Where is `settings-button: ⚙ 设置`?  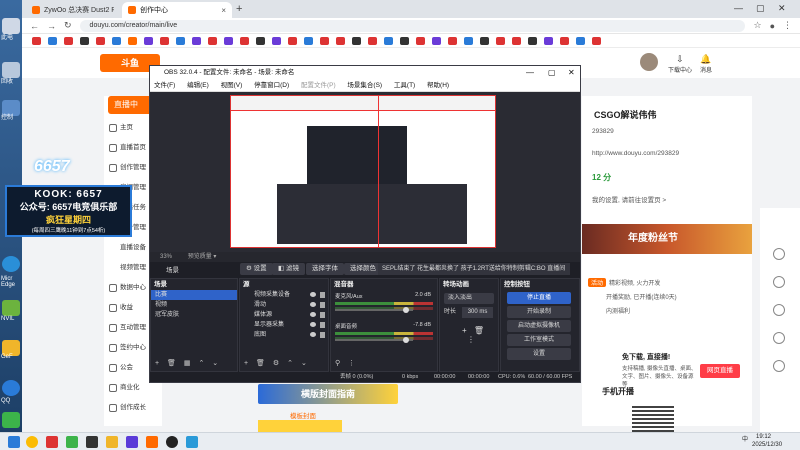 settings-button: ⚙ 设置 is located at coordinates (256, 269).